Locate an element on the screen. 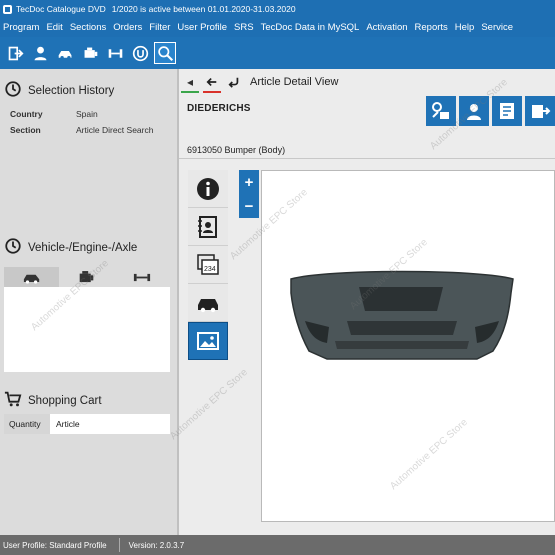 The height and width of the screenshot is (555, 555). menu-help: Help is located at coordinates (465, 27).